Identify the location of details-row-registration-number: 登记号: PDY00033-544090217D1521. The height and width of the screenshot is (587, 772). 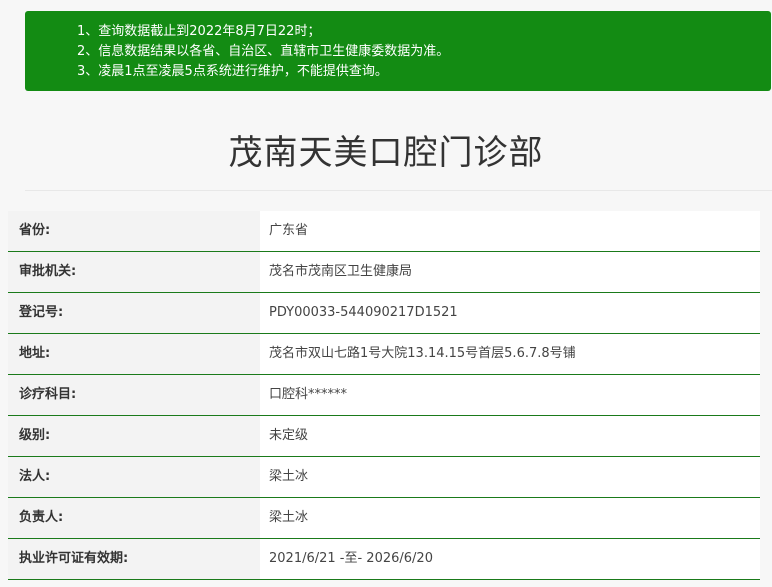
(384, 313).